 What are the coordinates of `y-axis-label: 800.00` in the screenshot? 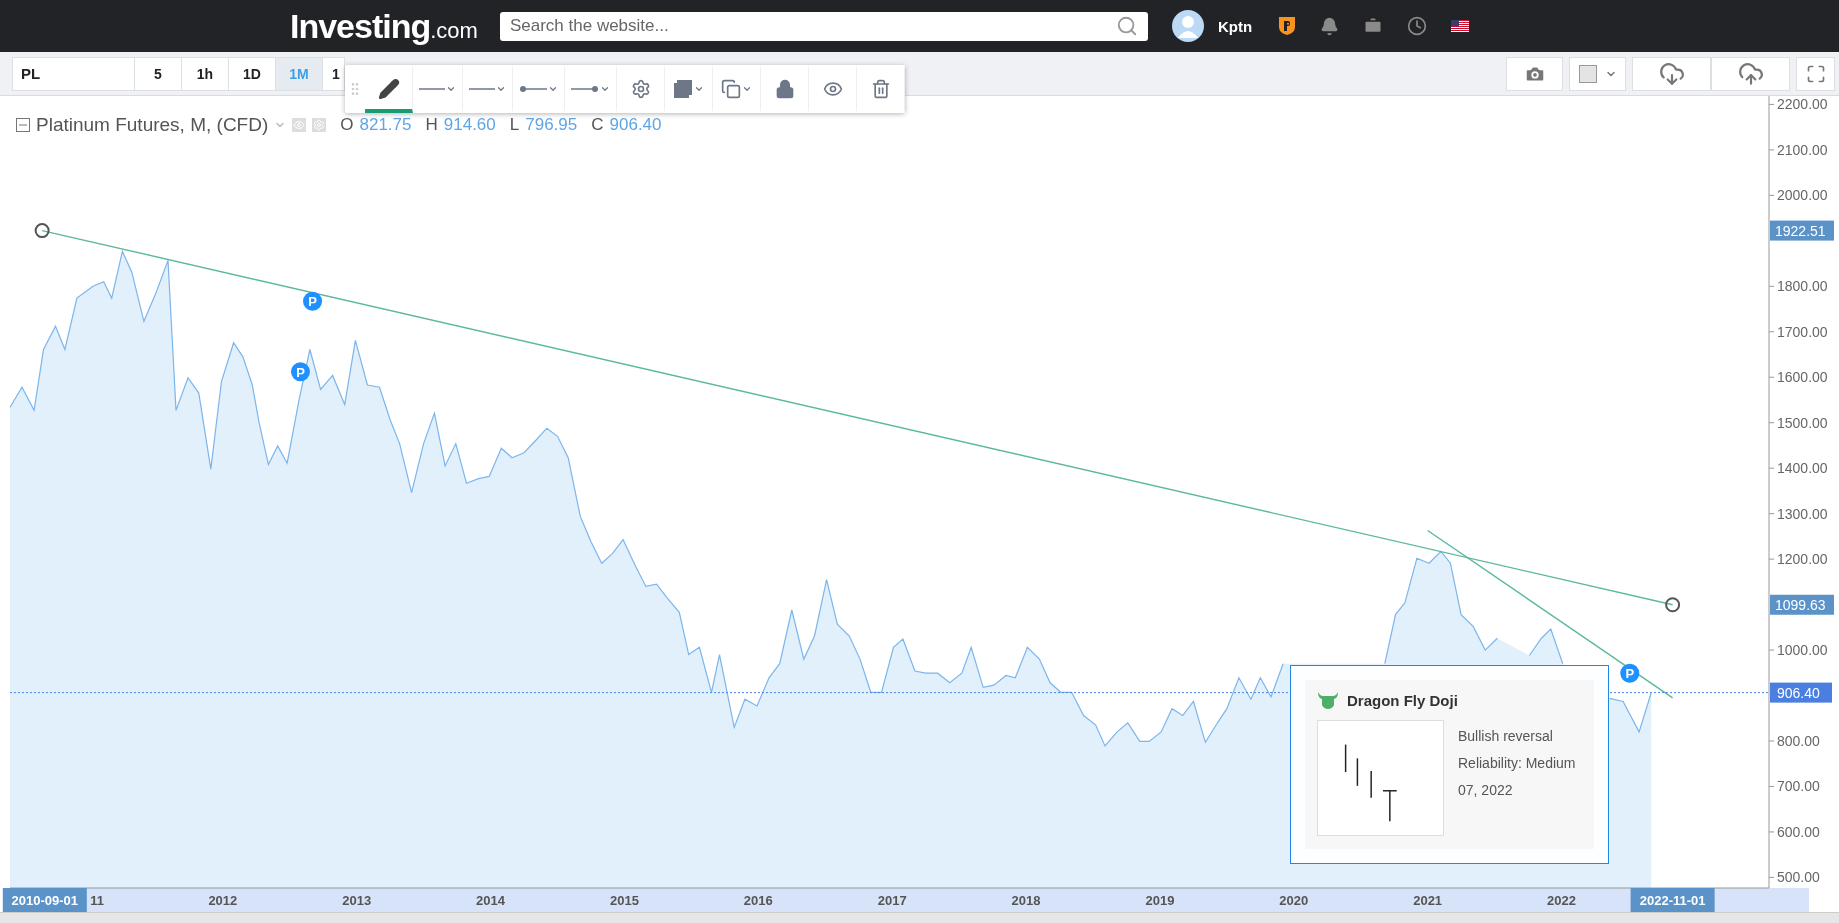 It's located at (1794, 741).